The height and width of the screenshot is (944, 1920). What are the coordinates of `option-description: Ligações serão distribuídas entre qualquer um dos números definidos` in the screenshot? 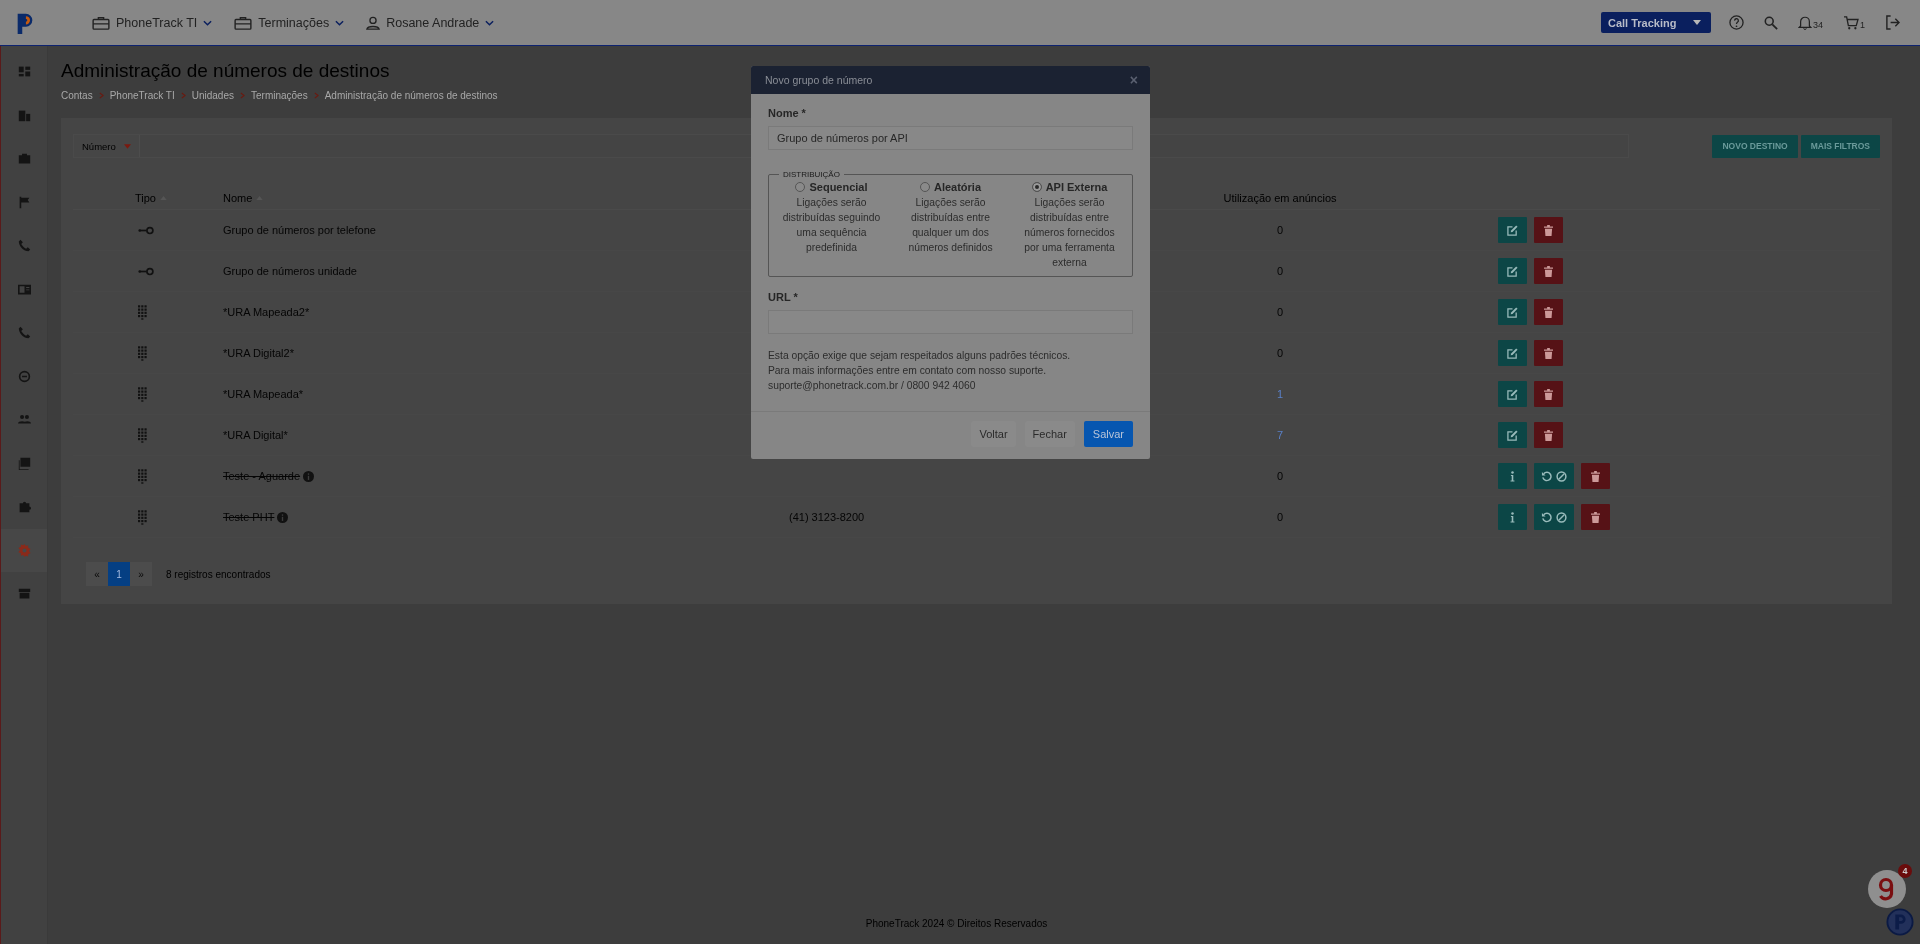 It's located at (950, 225).